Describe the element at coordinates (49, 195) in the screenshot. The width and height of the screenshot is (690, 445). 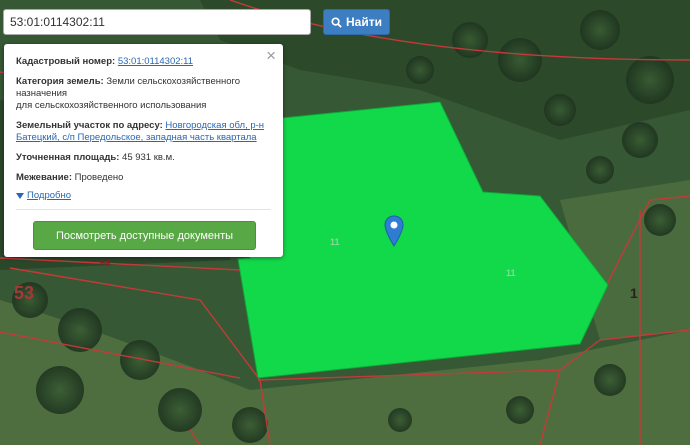
I see `details-link: Подробно` at that location.